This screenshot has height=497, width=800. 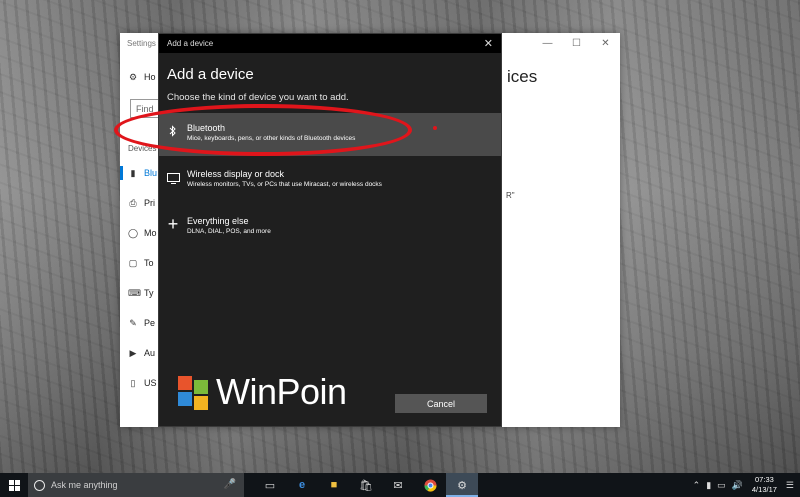 I want to click on mail-icon: ✉, so click(x=398, y=485).